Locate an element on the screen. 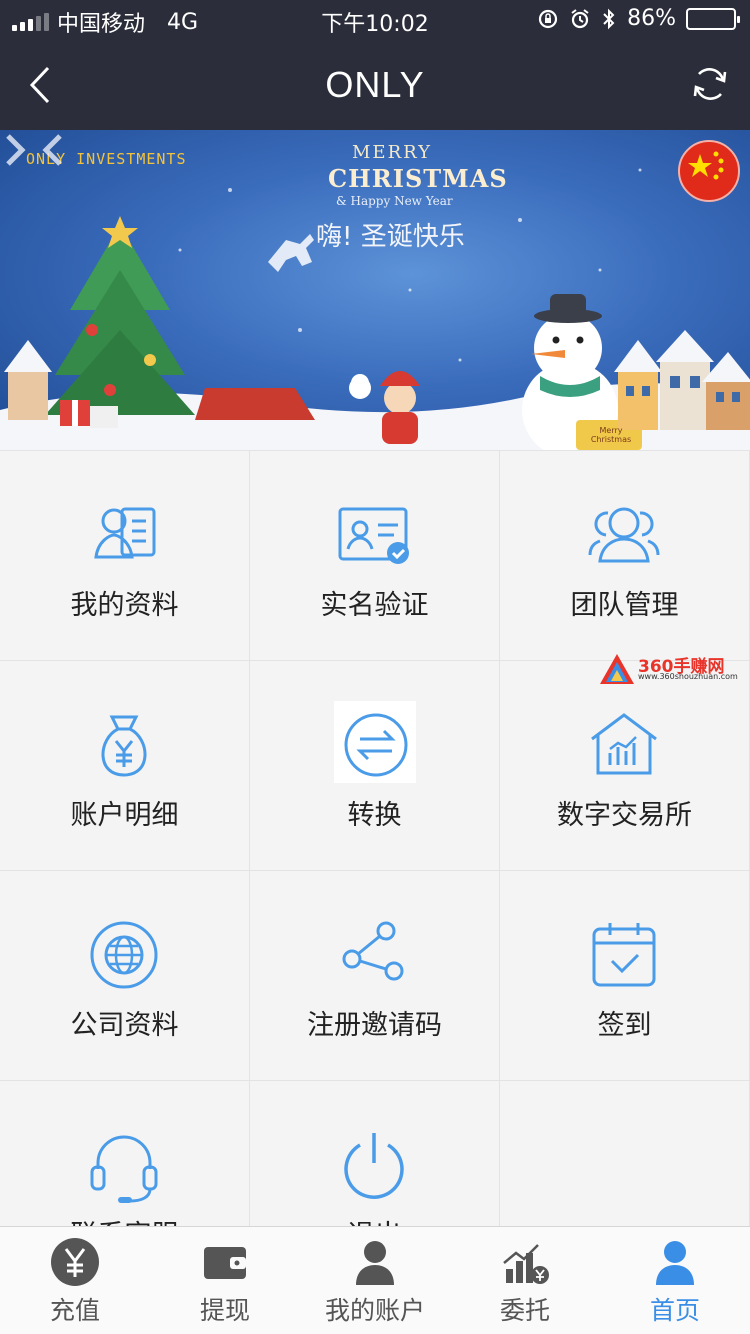 Image resolution: width=750 pixels, height=1334 pixels. menu-sign-in: 签到 is located at coordinates (624, 975).